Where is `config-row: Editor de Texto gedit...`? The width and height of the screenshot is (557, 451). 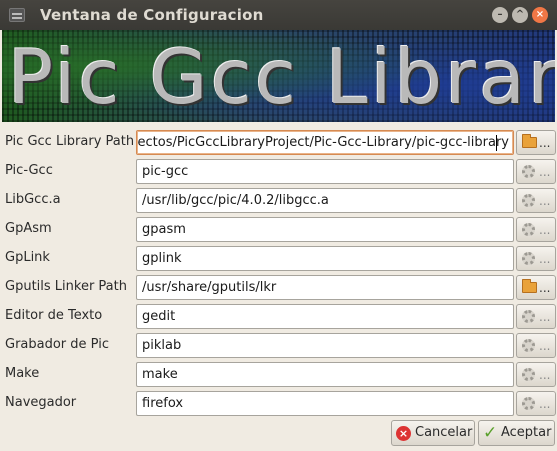 config-row: Editor de Texto gedit... is located at coordinates (278, 316).